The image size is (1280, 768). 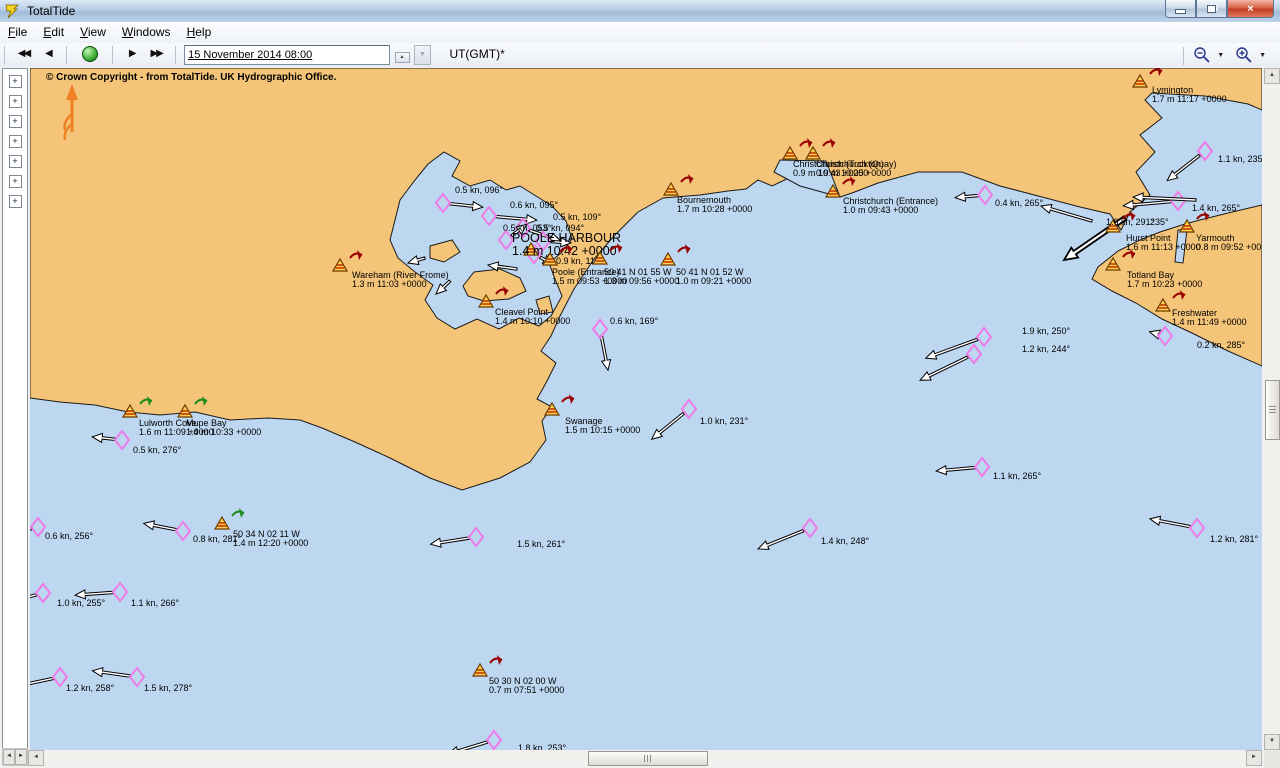 What do you see at coordinates (640, 11) in the screenshot?
I see `title-bar: TotalTide ×` at bounding box center [640, 11].